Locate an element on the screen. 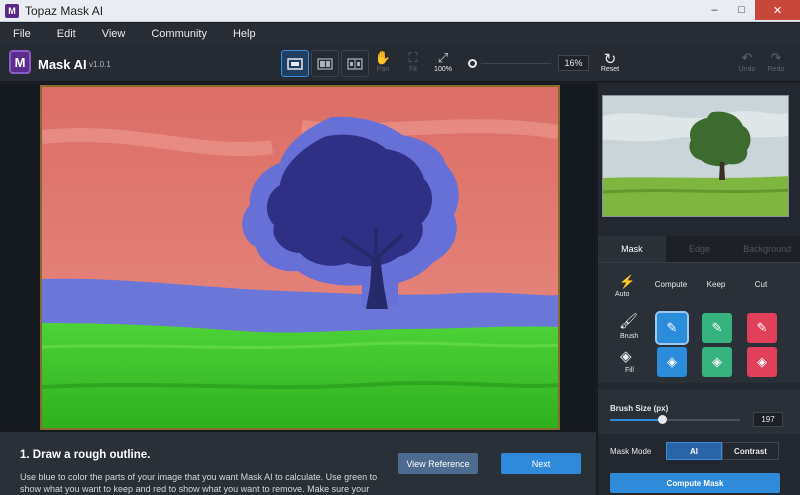  mask-mode-contrast-button: Contrast is located at coordinates (750, 451).